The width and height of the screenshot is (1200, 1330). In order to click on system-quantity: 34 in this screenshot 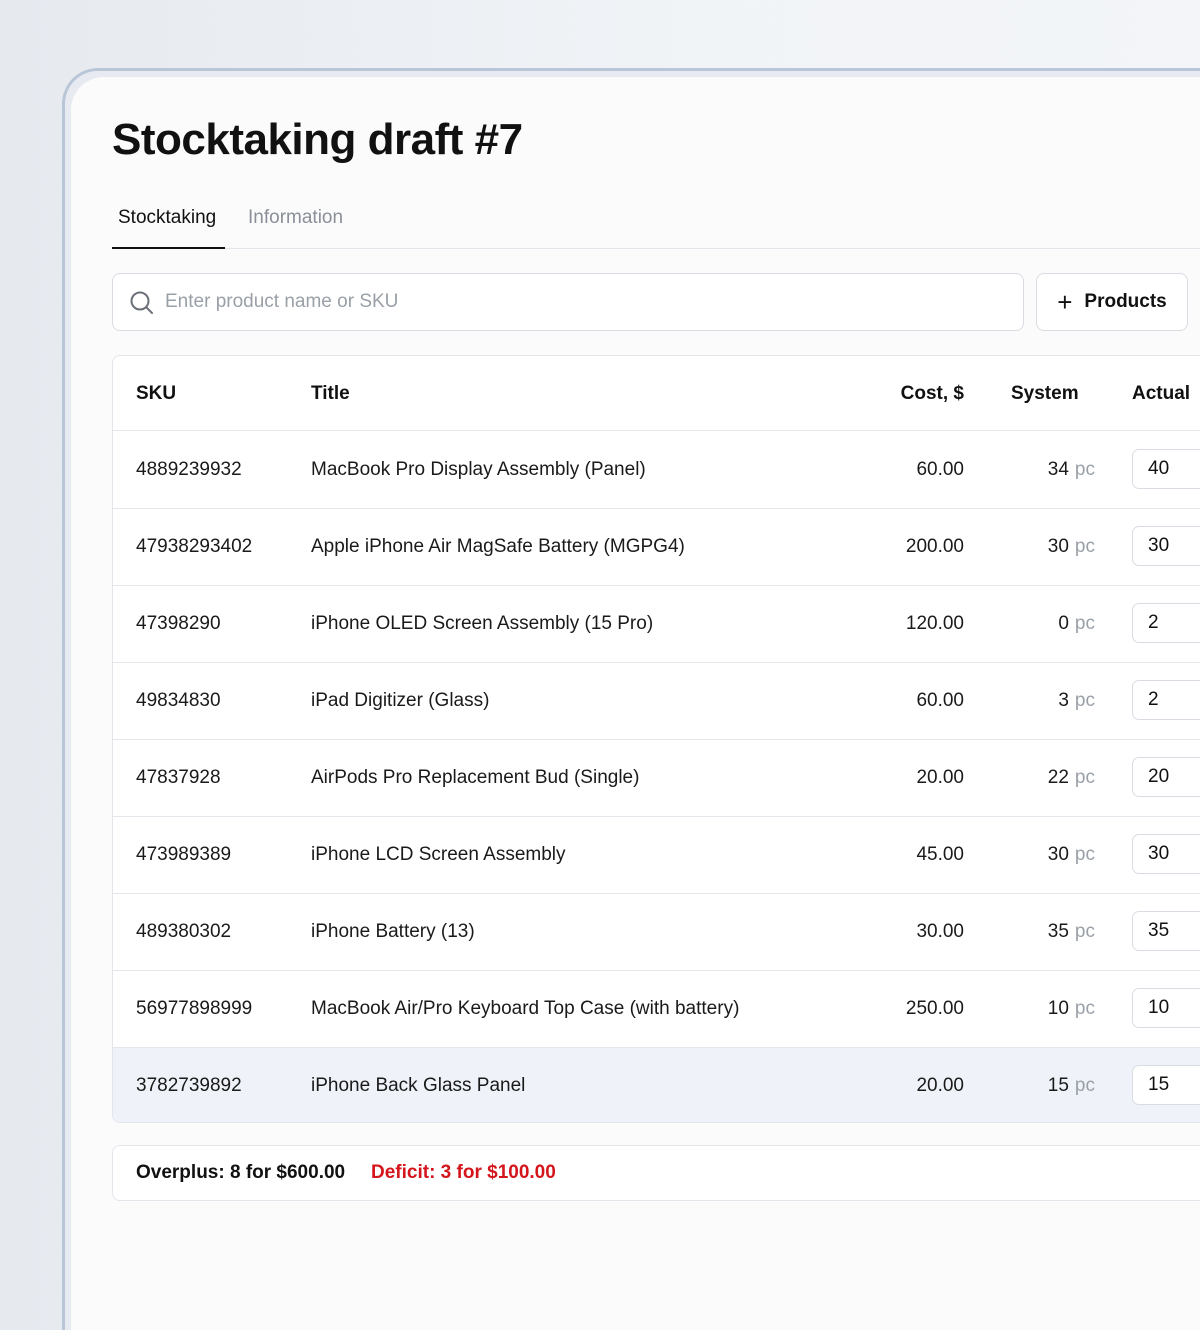, I will do `click(1058, 469)`.